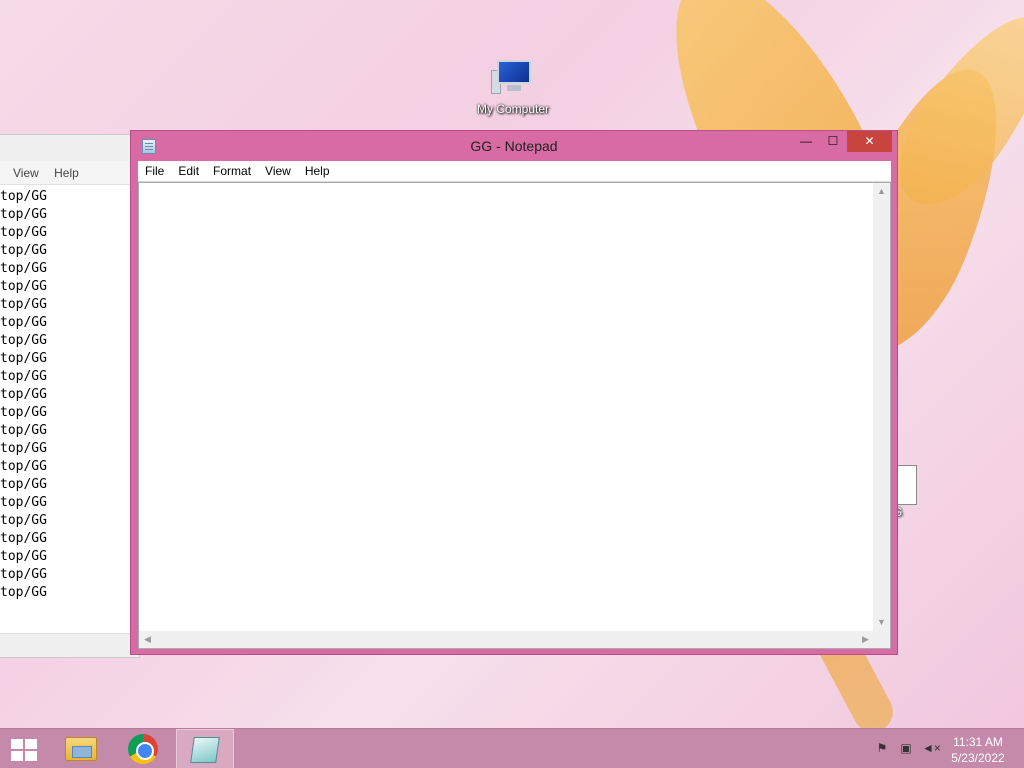 This screenshot has height=768, width=1024. Describe the element at coordinates (931, 749) in the screenshot. I see `volume-muted-icon: ◄×` at that location.